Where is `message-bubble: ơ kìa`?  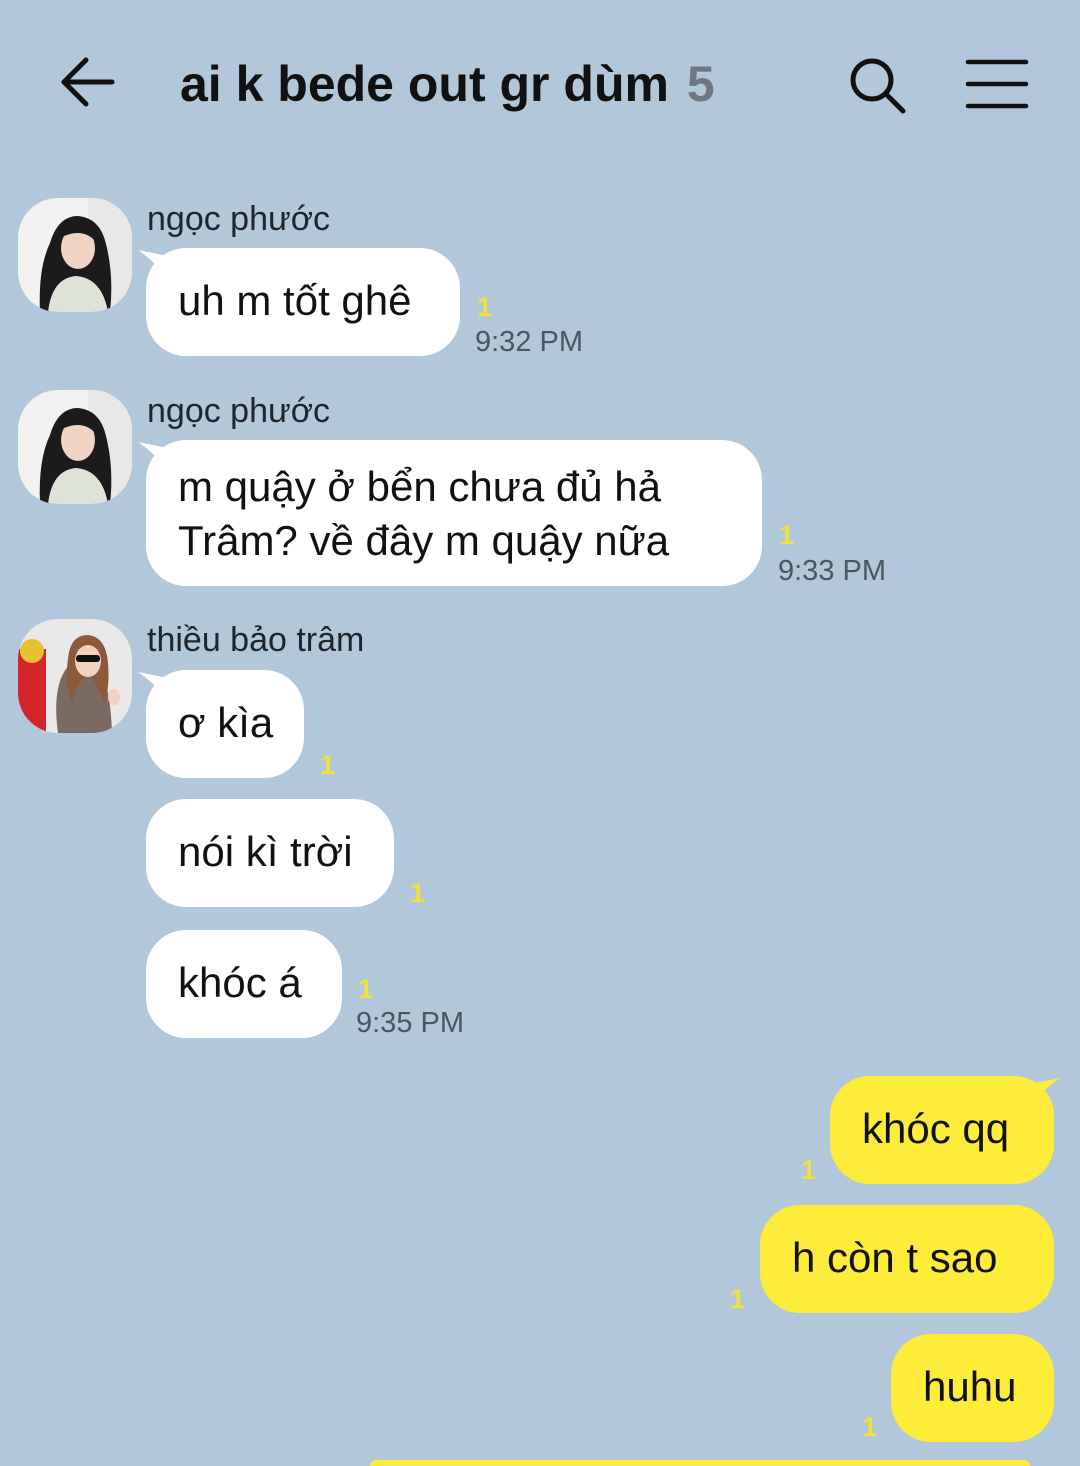 message-bubble: ơ kìa is located at coordinates (225, 724).